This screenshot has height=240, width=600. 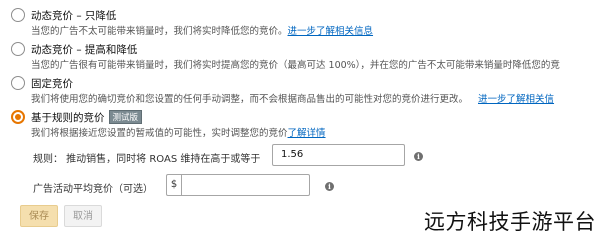 What do you see at coordinates (159, 133) in the screenshot?
I see `desc-text: 我们将根据接近您设置的暂戒值的可能性，实时调整您的竞价` at bounding box center [159, 133].